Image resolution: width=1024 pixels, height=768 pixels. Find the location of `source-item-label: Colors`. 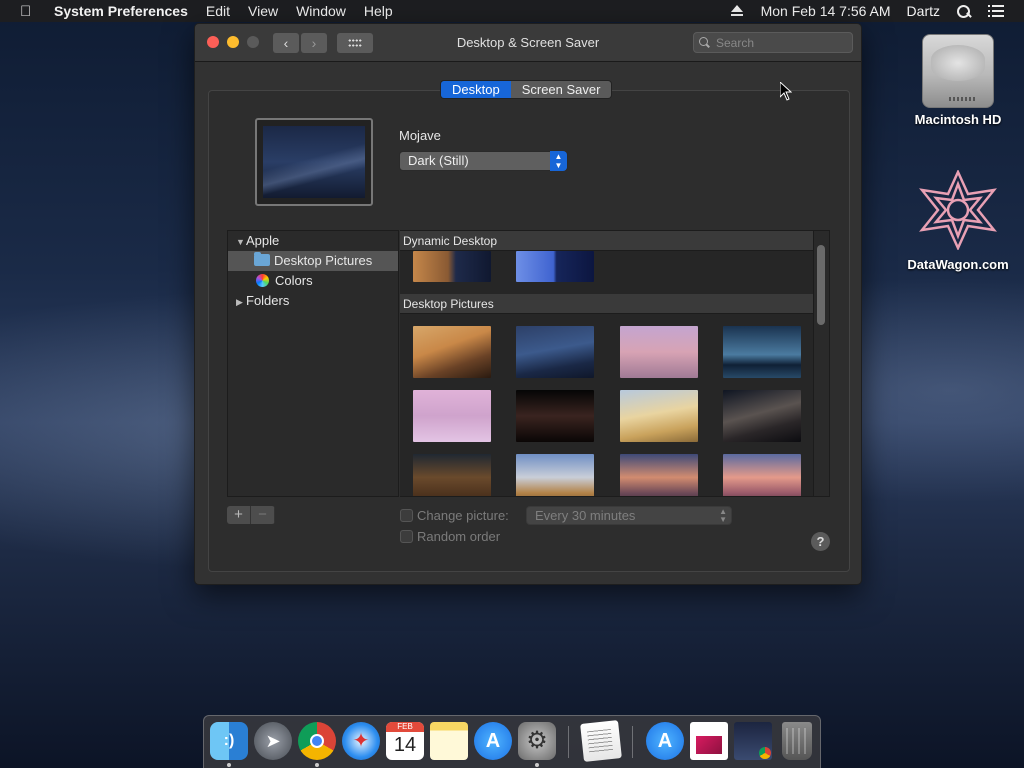

source-item-label: Colors is located at coordinates (294, 280).